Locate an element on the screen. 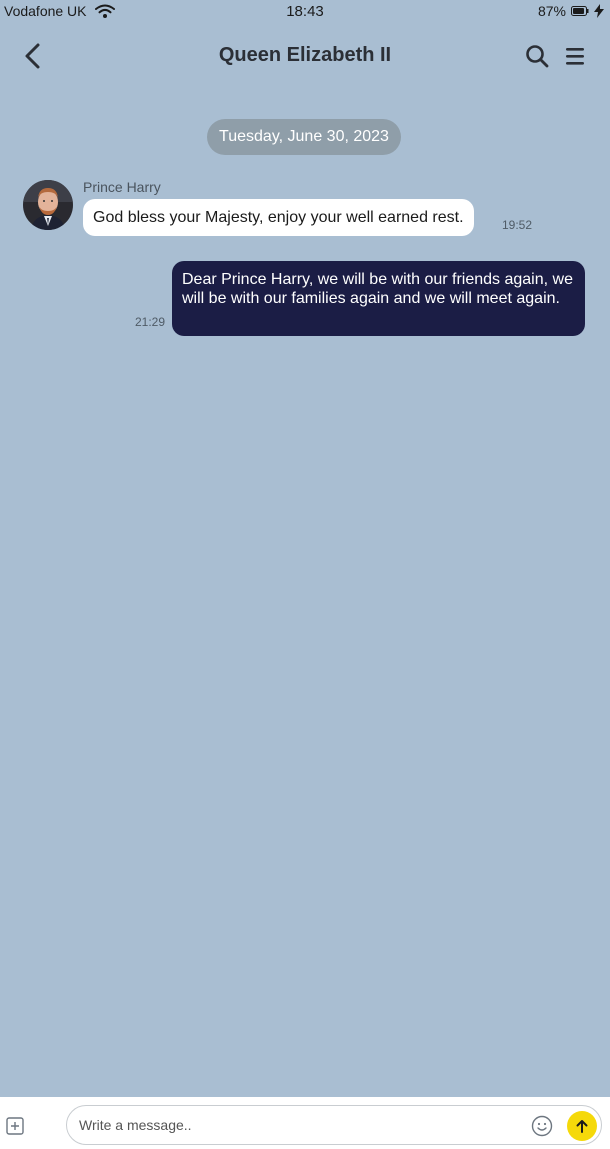 This screenshot has width=610, height=1149. menu-button is located at coordinates (576, 56).